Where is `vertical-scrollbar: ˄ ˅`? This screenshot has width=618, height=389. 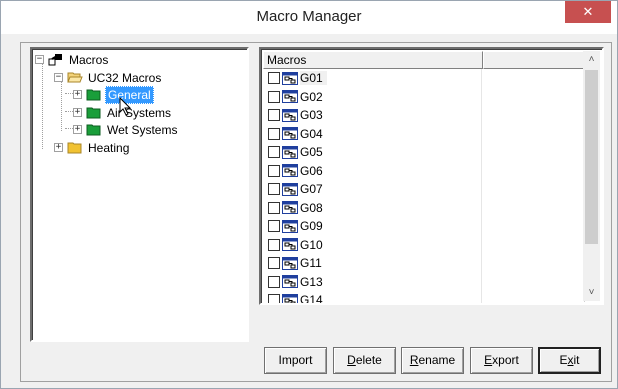 vertical-scrollbar: ˄ ˅ is located at coordinates (591, 176).